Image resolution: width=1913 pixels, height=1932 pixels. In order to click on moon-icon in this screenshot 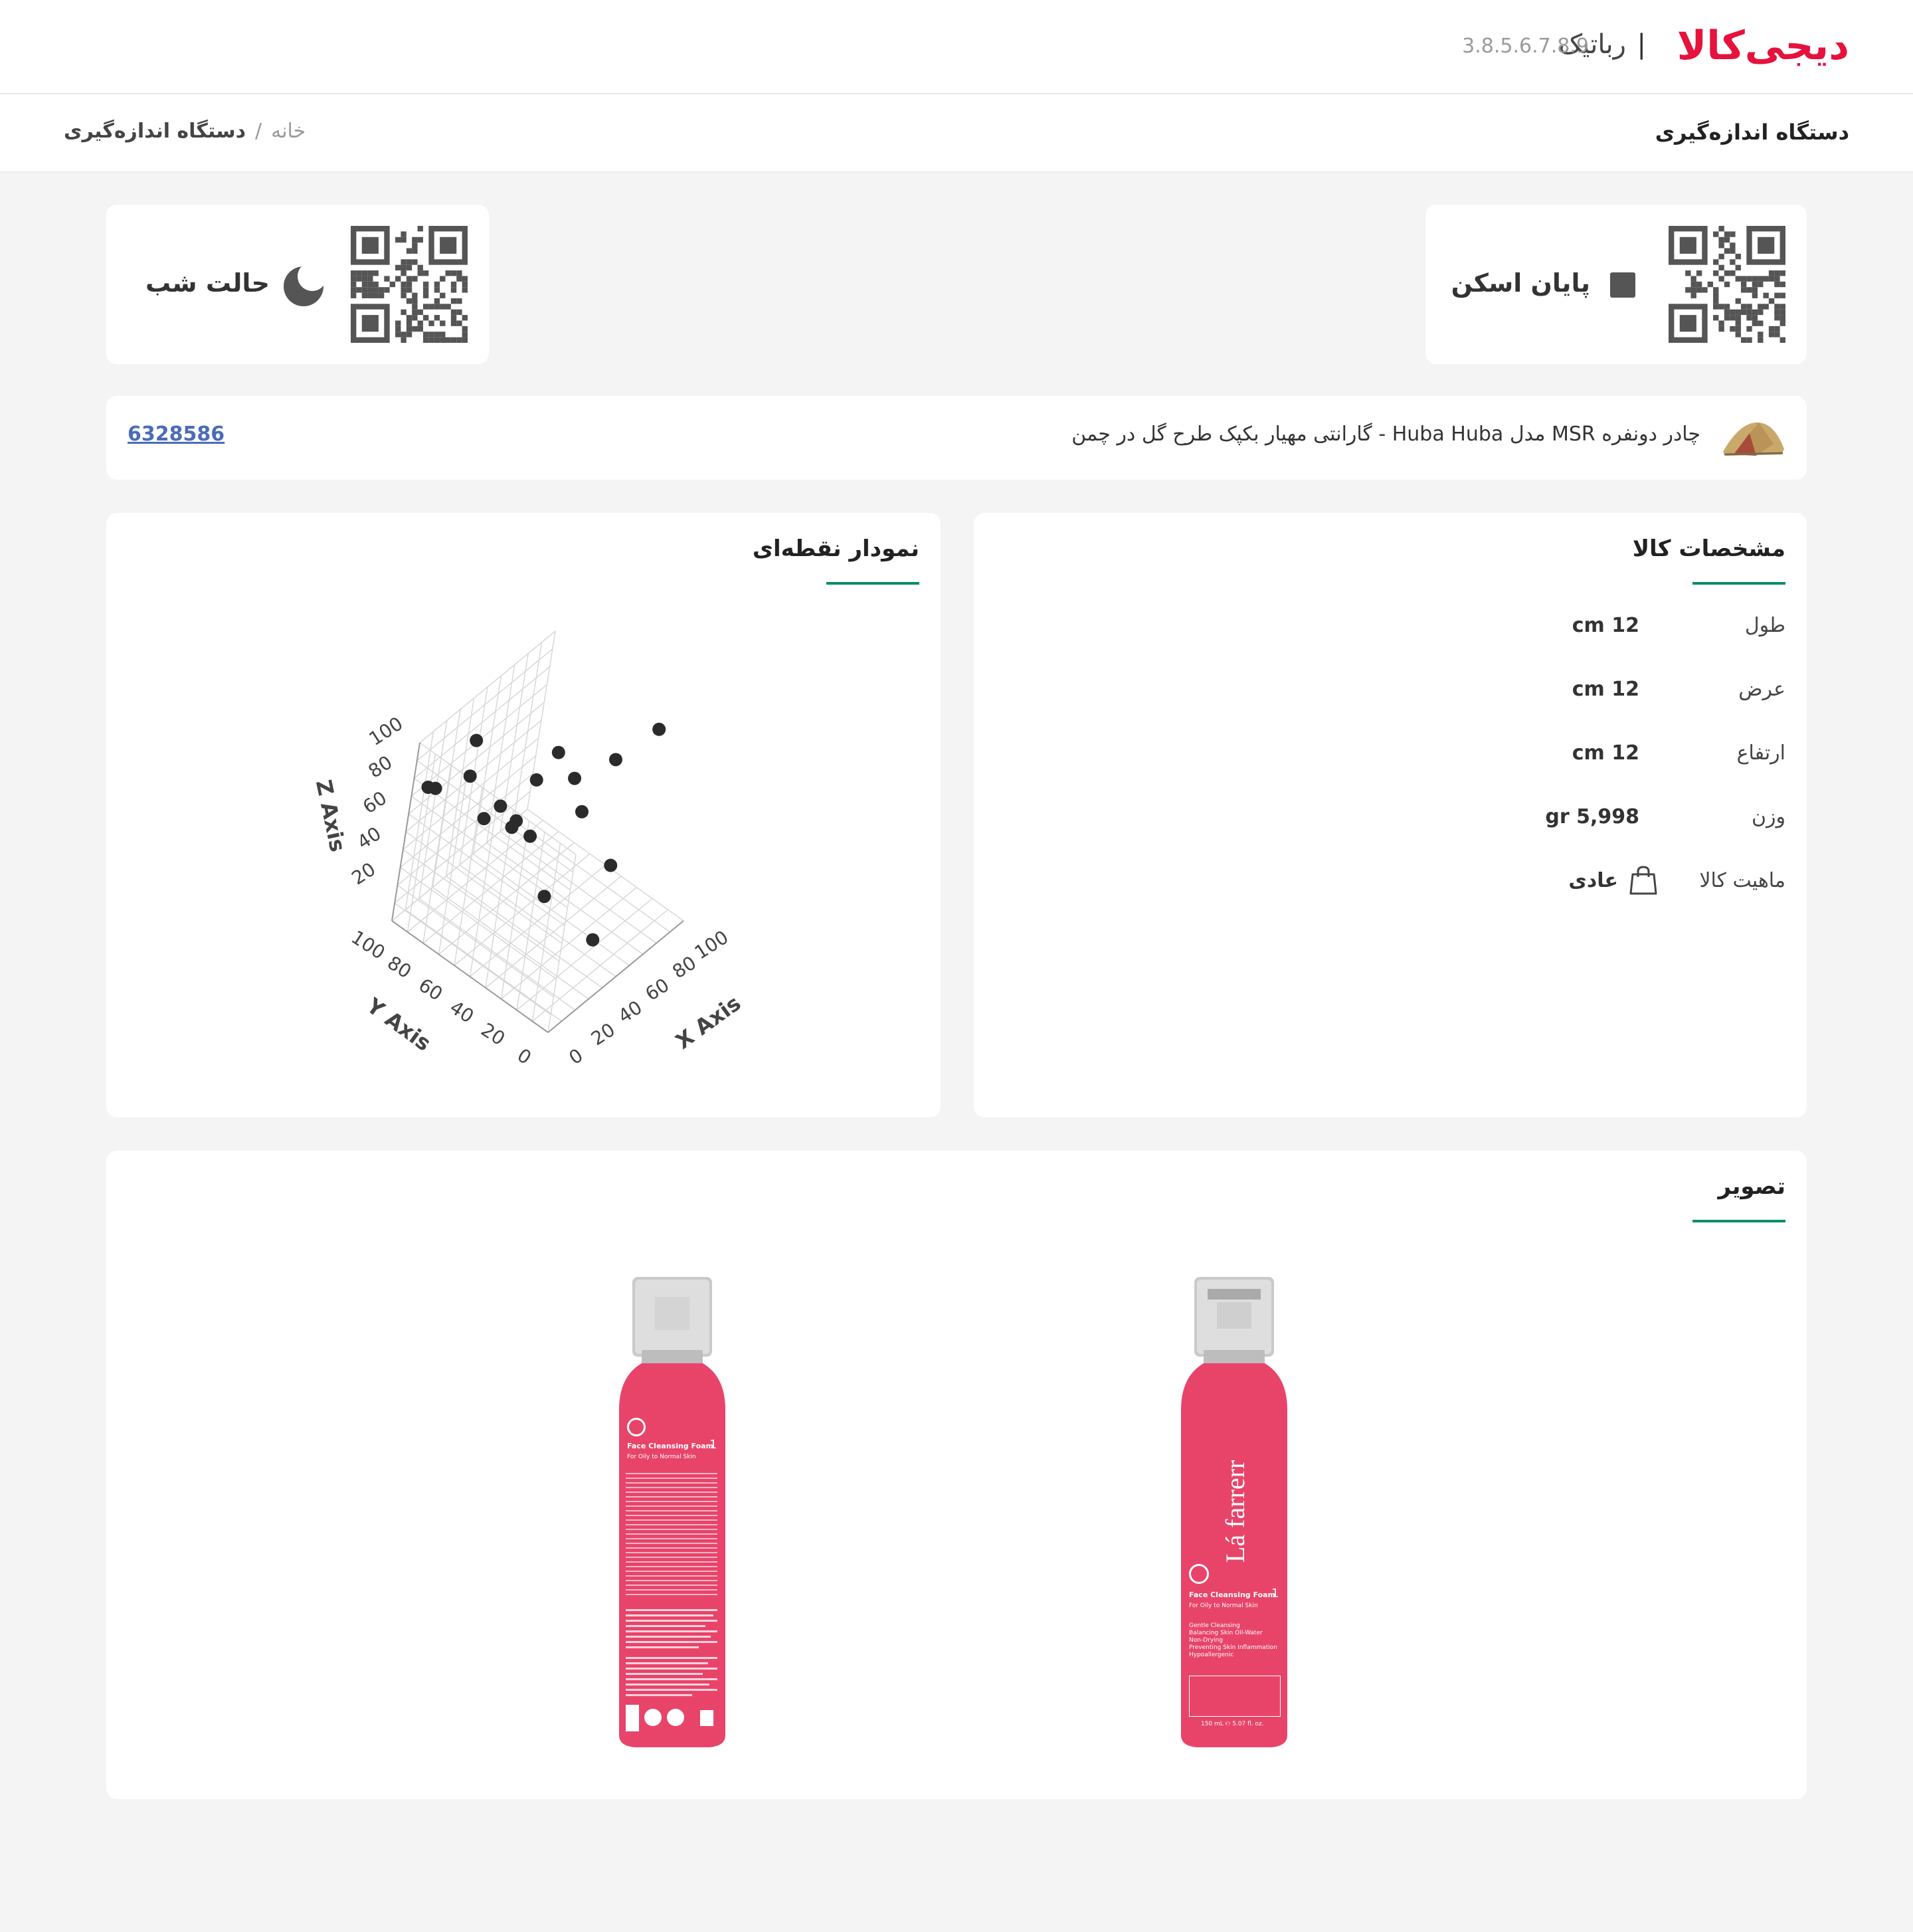, I will do `click(304, 285)`.